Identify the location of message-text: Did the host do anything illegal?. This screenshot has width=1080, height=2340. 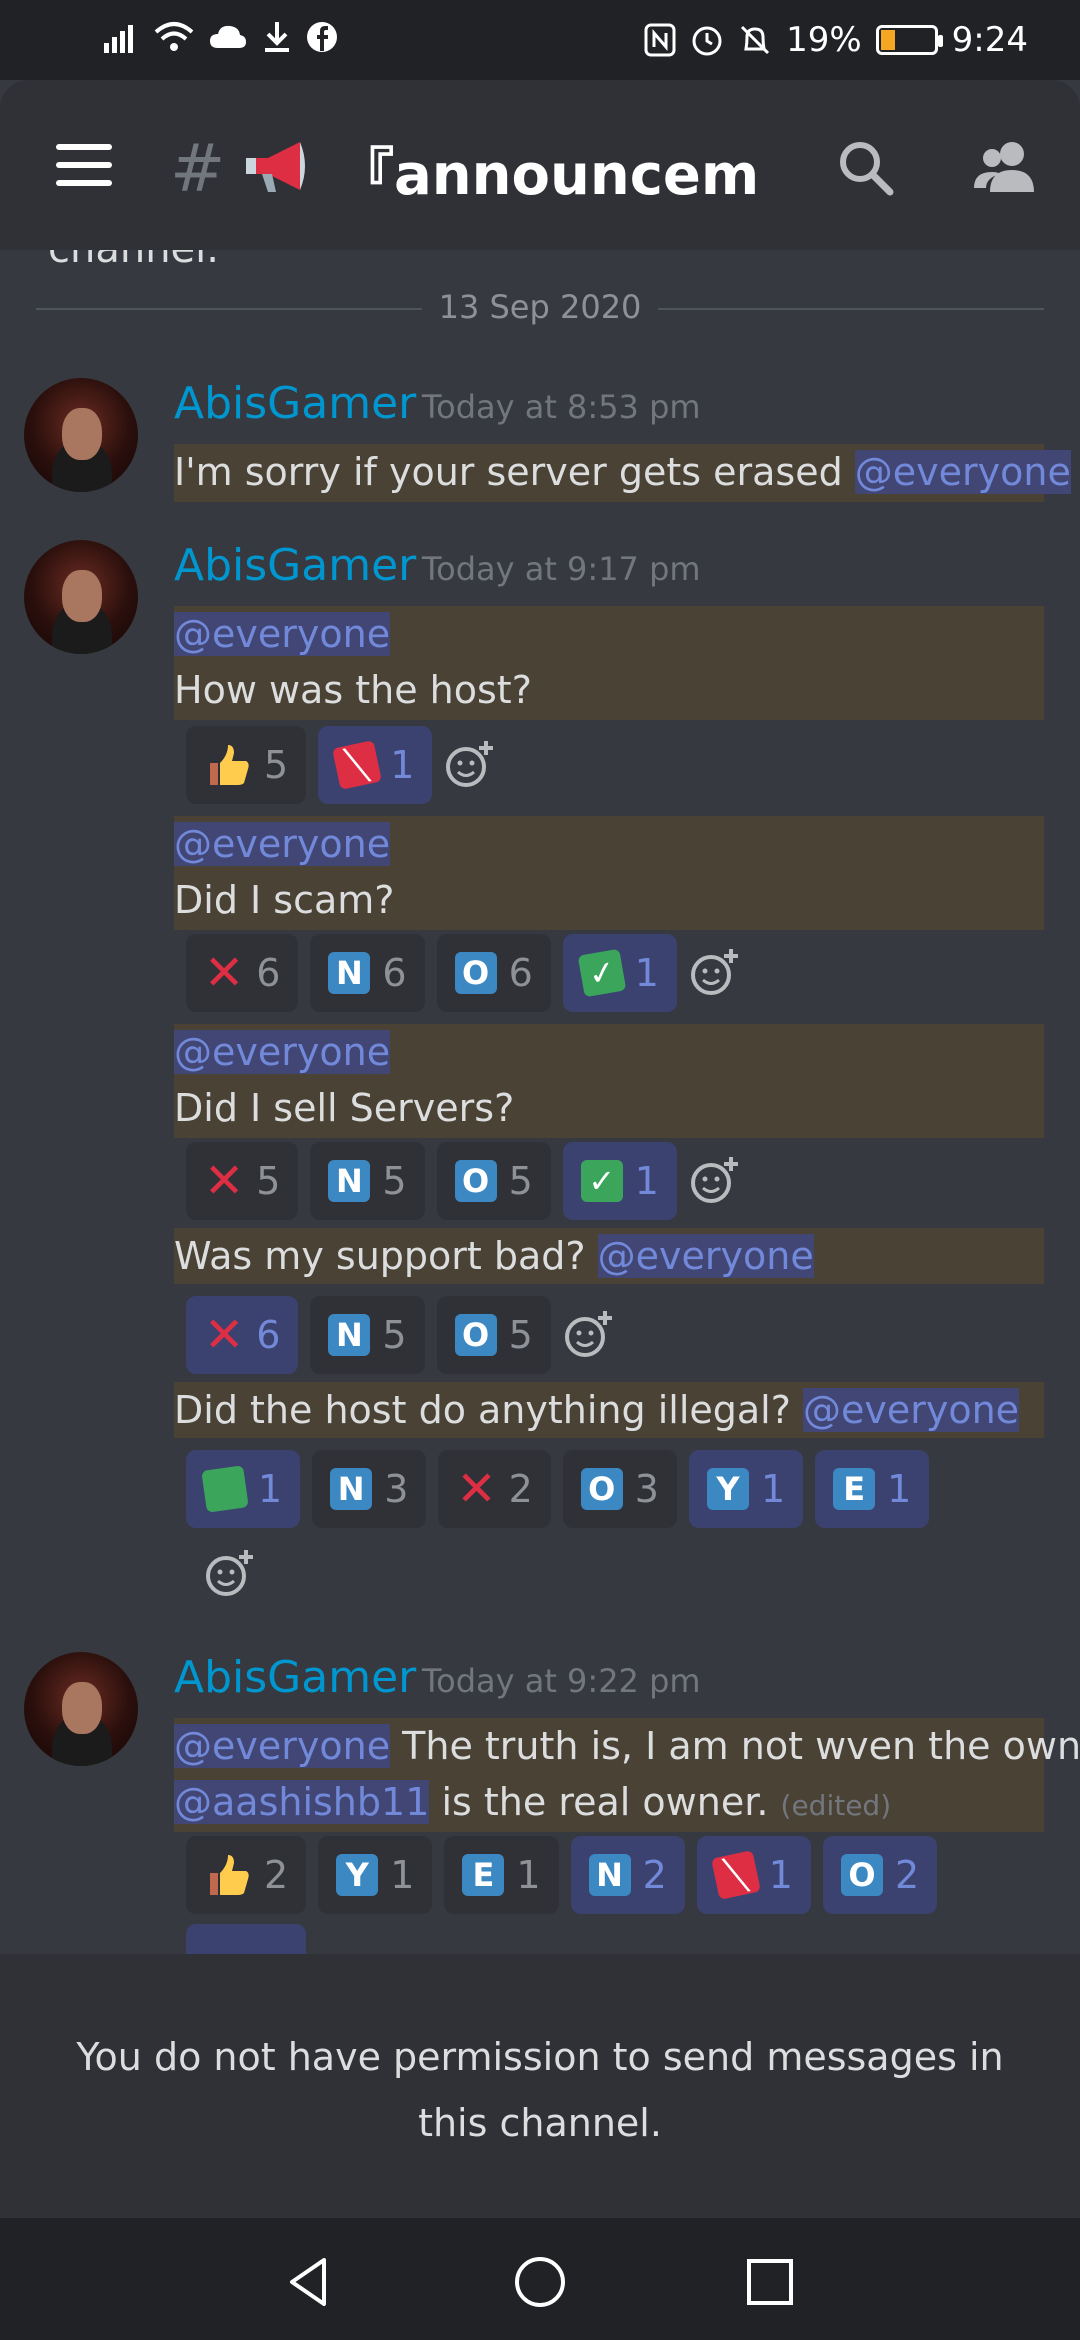
(488, 1410).